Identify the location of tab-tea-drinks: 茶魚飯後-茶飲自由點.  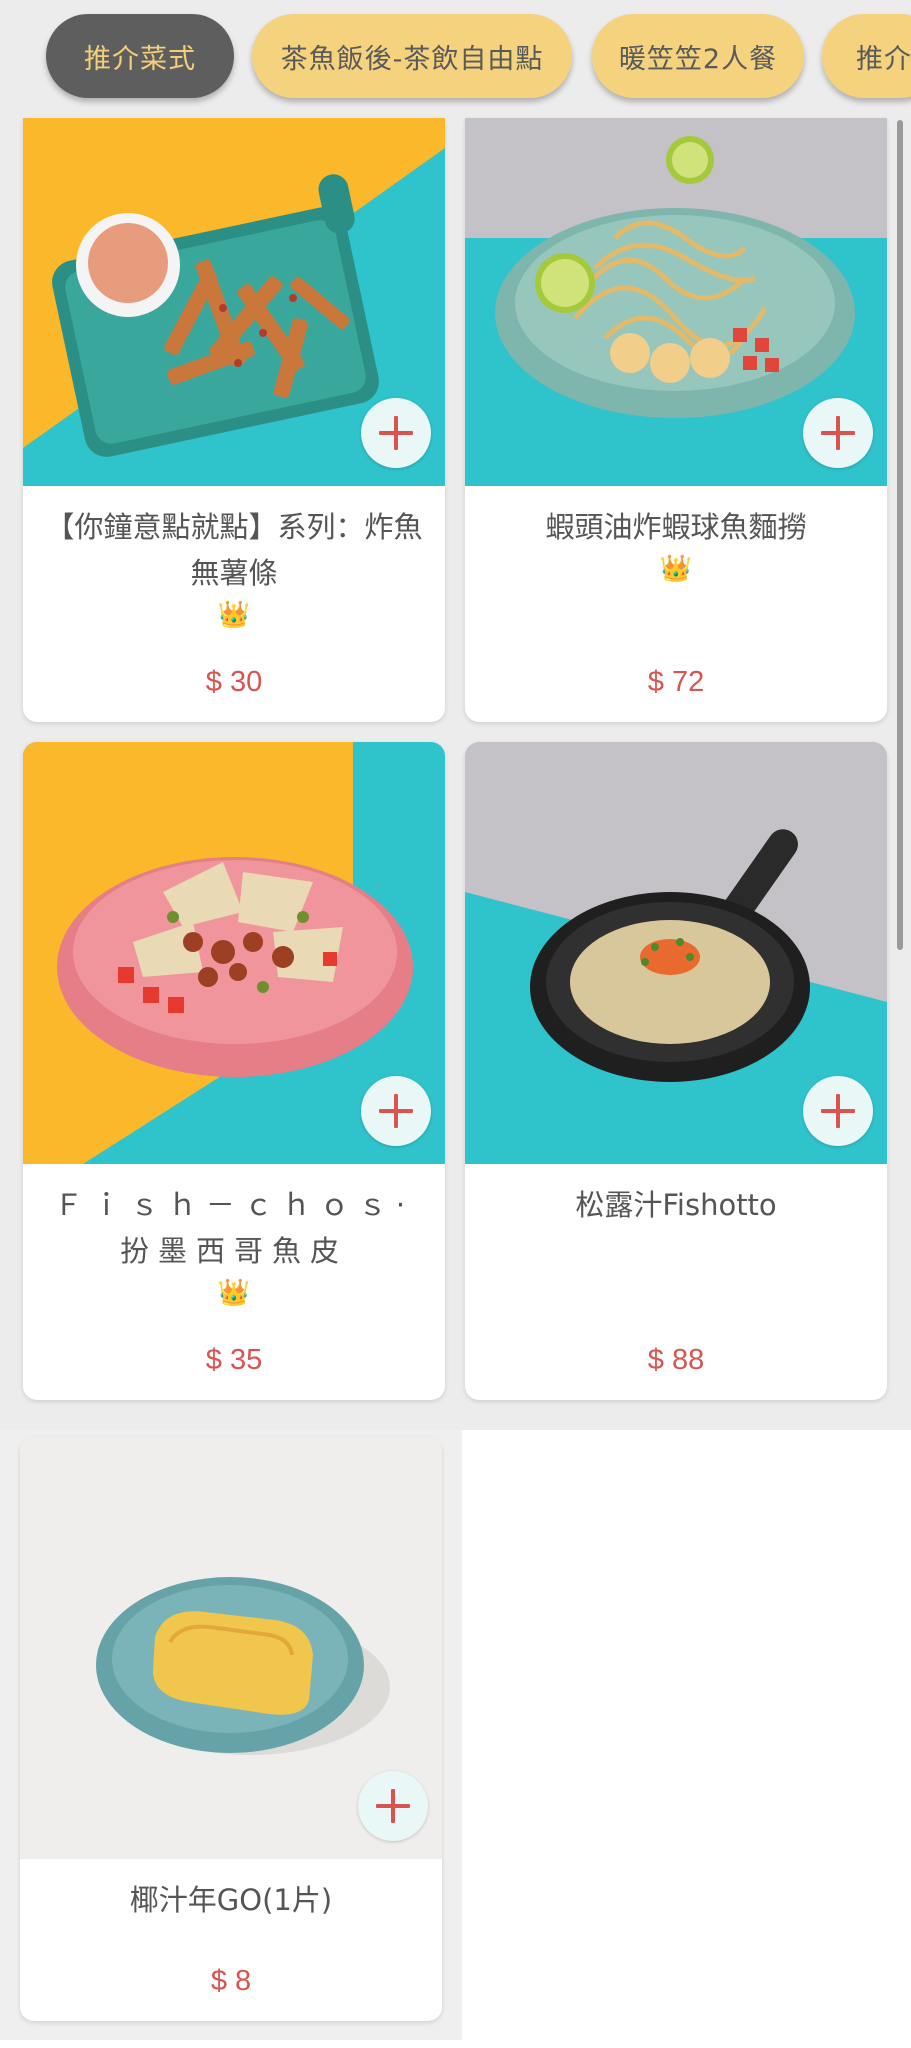
(412, 56).